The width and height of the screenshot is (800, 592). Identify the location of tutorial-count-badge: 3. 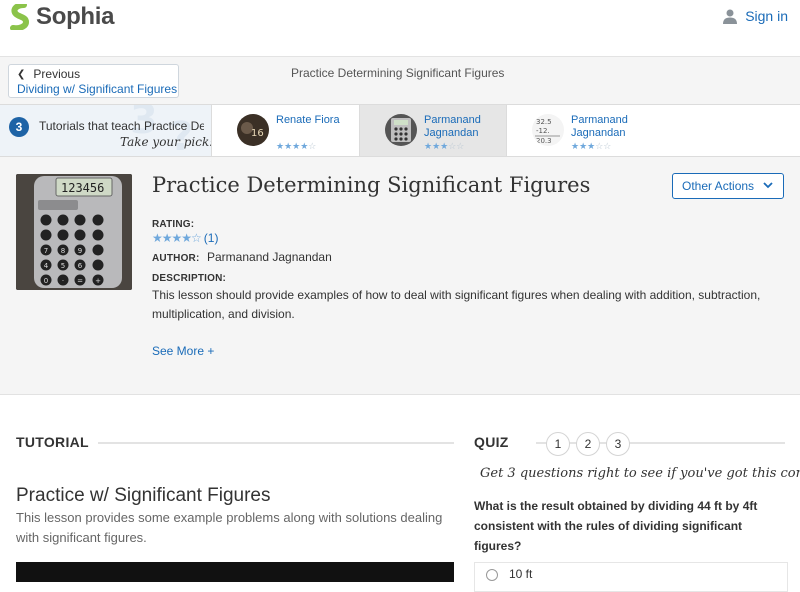
(19, 127).